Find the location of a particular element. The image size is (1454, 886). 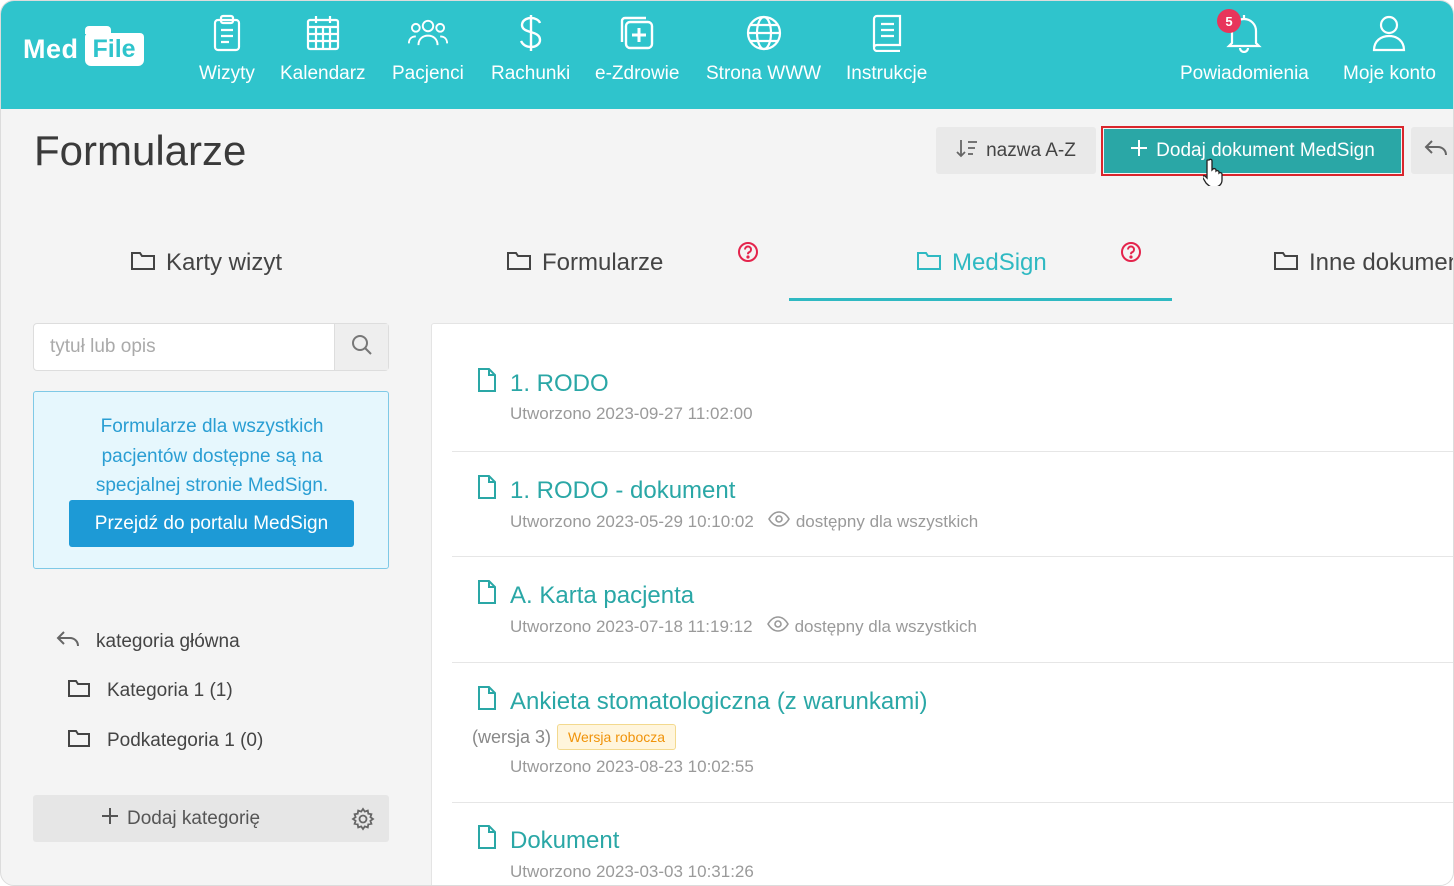

clipboard-icon is located at coordinates (227, 33).